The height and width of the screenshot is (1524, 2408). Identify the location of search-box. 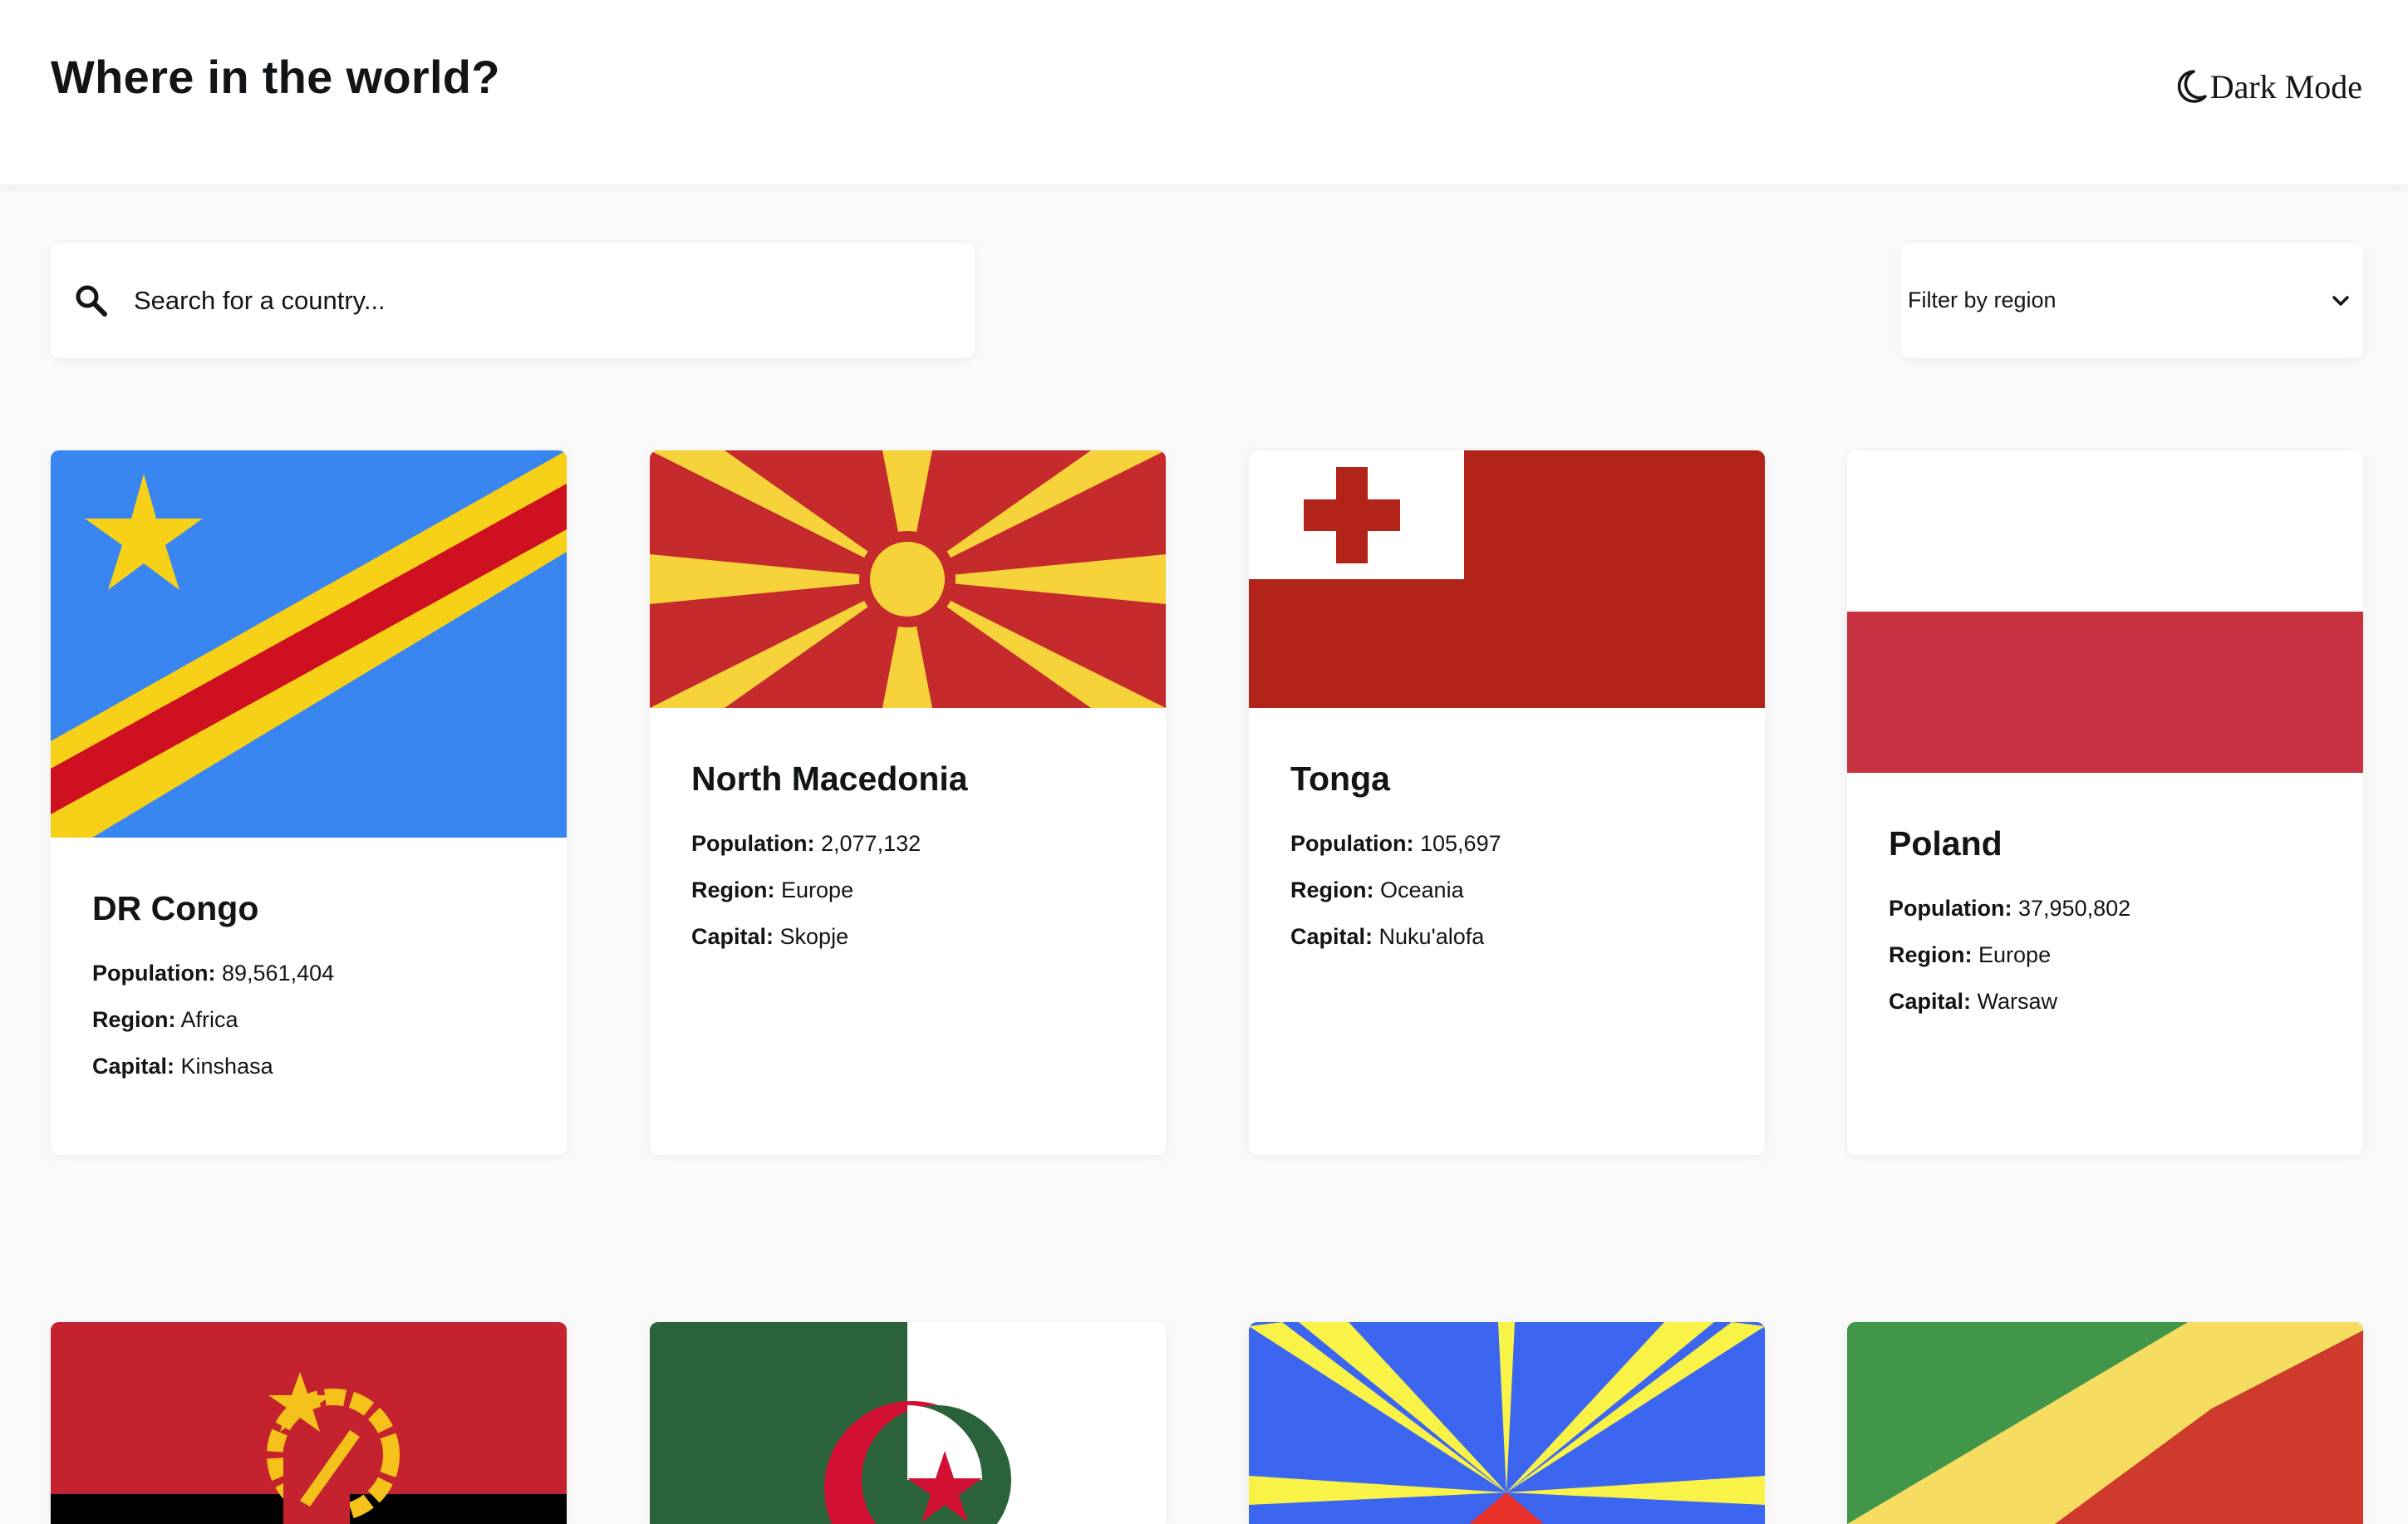
(513, 300).